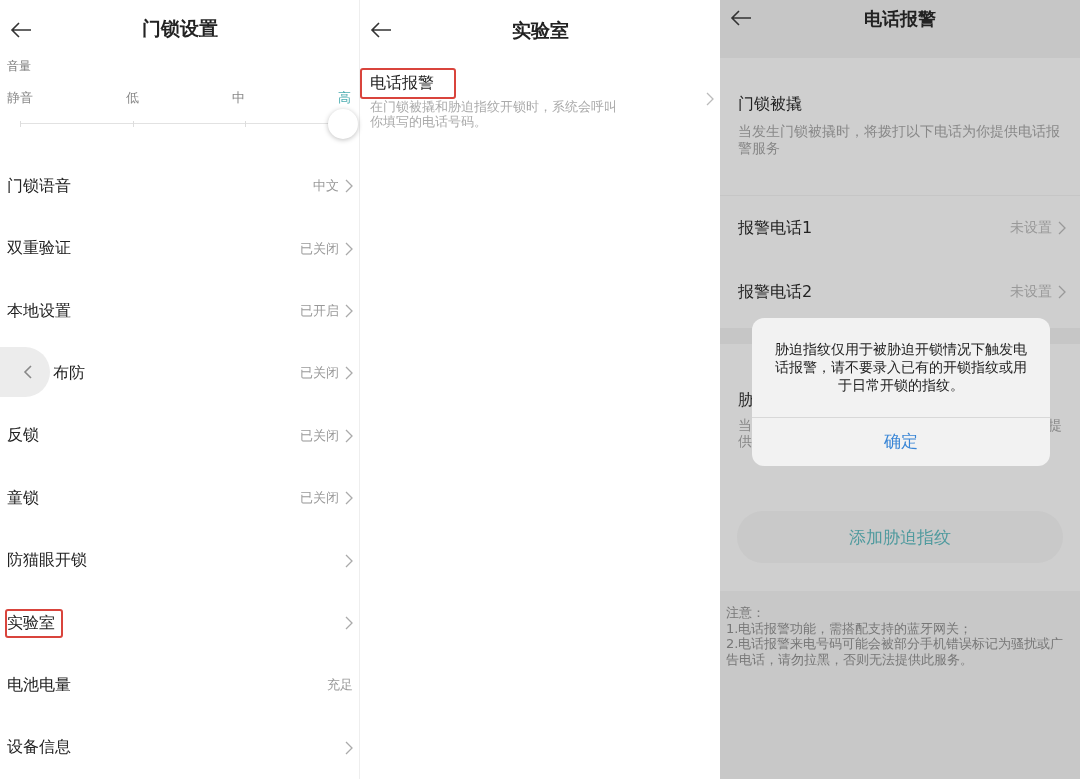  I want to click on settings-row: 童锁 已关闭, so click(179, 498).